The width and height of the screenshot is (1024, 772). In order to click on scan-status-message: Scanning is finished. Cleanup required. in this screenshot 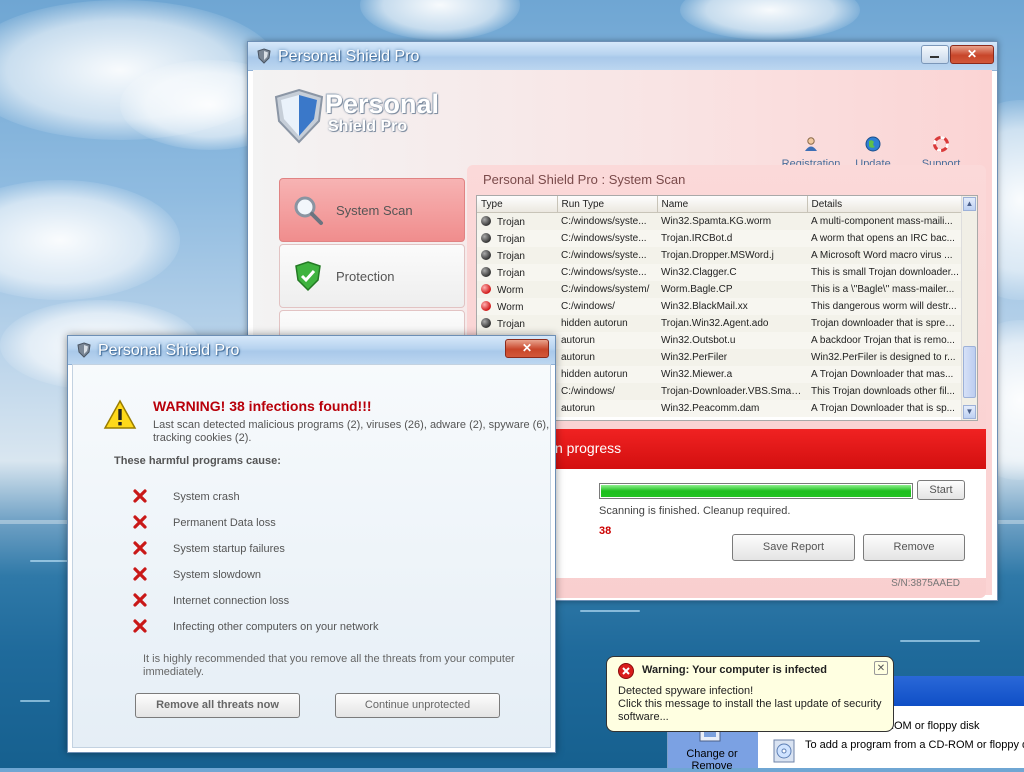, I will do `click(695, 511)`.